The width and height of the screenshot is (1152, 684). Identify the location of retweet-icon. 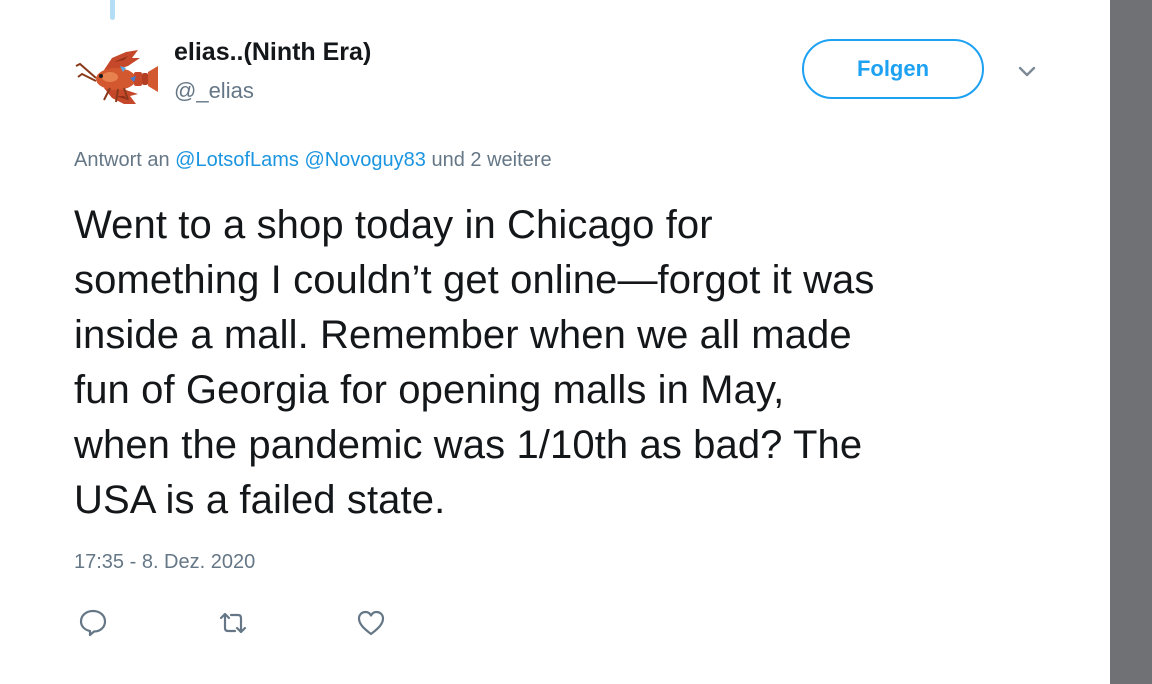
(233, 623).